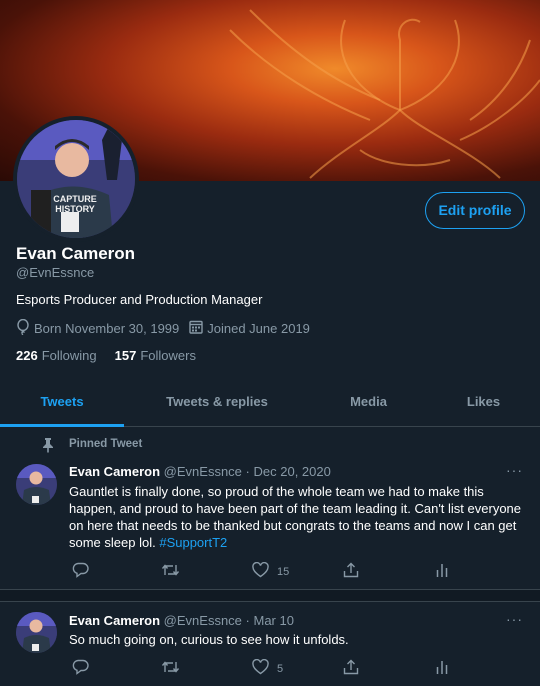  Describe the element at coordinates (75, 204) in the screenshot. I see `avatar-shirt-text: CAPTURE HISTORY` at that location.